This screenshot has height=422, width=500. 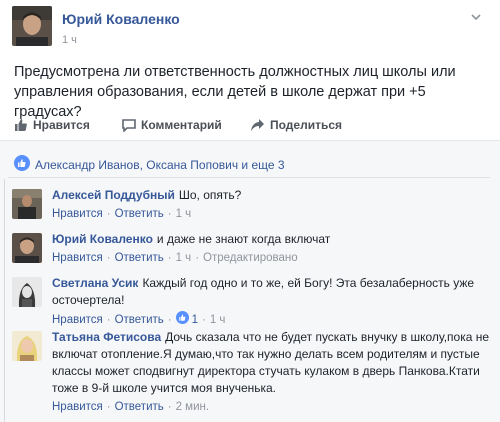 I want to click on thumbs-up-icon, so click(x=21, y=125).